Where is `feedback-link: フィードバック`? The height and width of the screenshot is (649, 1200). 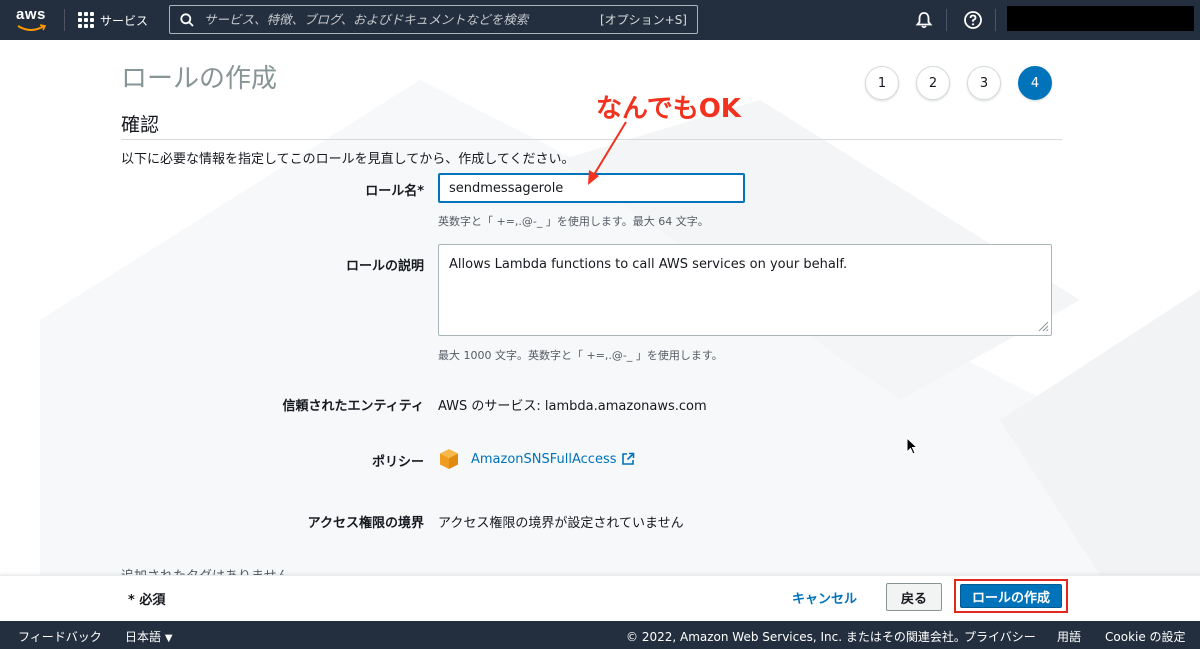 feedback-link: フィードバック is located at coordinates (60, 636).